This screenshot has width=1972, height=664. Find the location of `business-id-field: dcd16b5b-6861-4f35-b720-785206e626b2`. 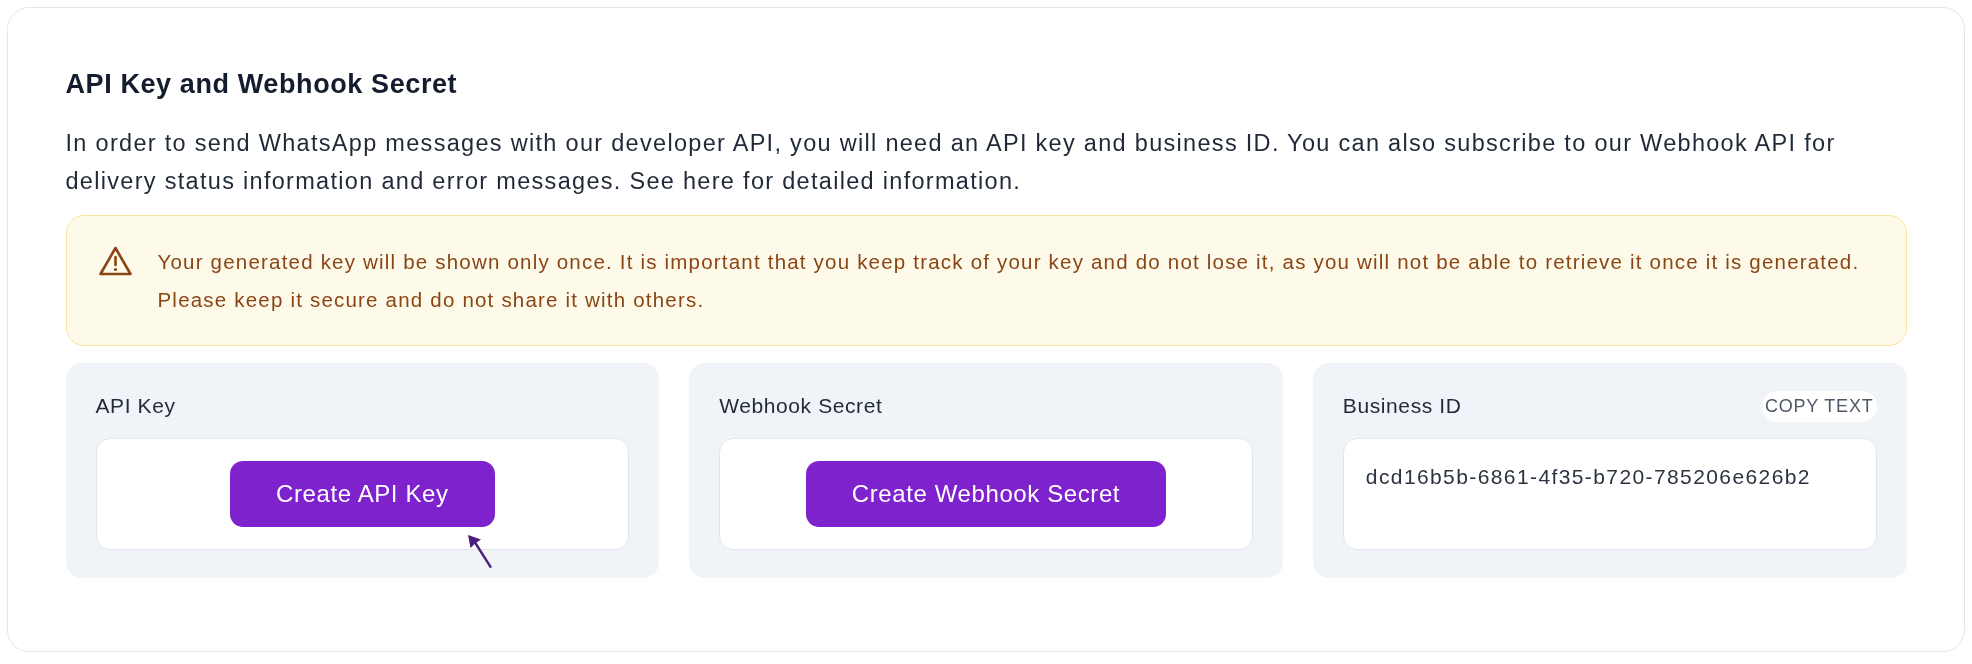

business-id-field: dcd16b5b-6861-4f35-b720-785206e626b2 is located at coordinates (1609, 494).